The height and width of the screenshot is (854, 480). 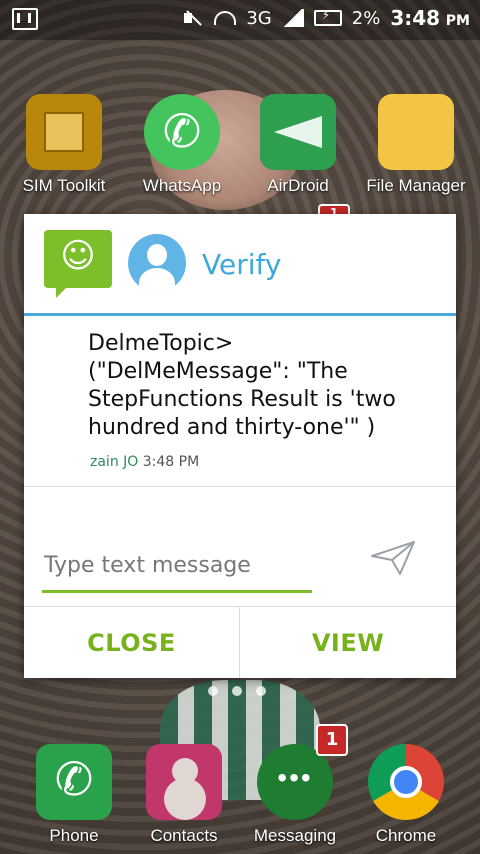 What do you see at coordinates (332, 740) in the screenshot?
I see `messaging-badge: 1` at bounding box center [332, 740].